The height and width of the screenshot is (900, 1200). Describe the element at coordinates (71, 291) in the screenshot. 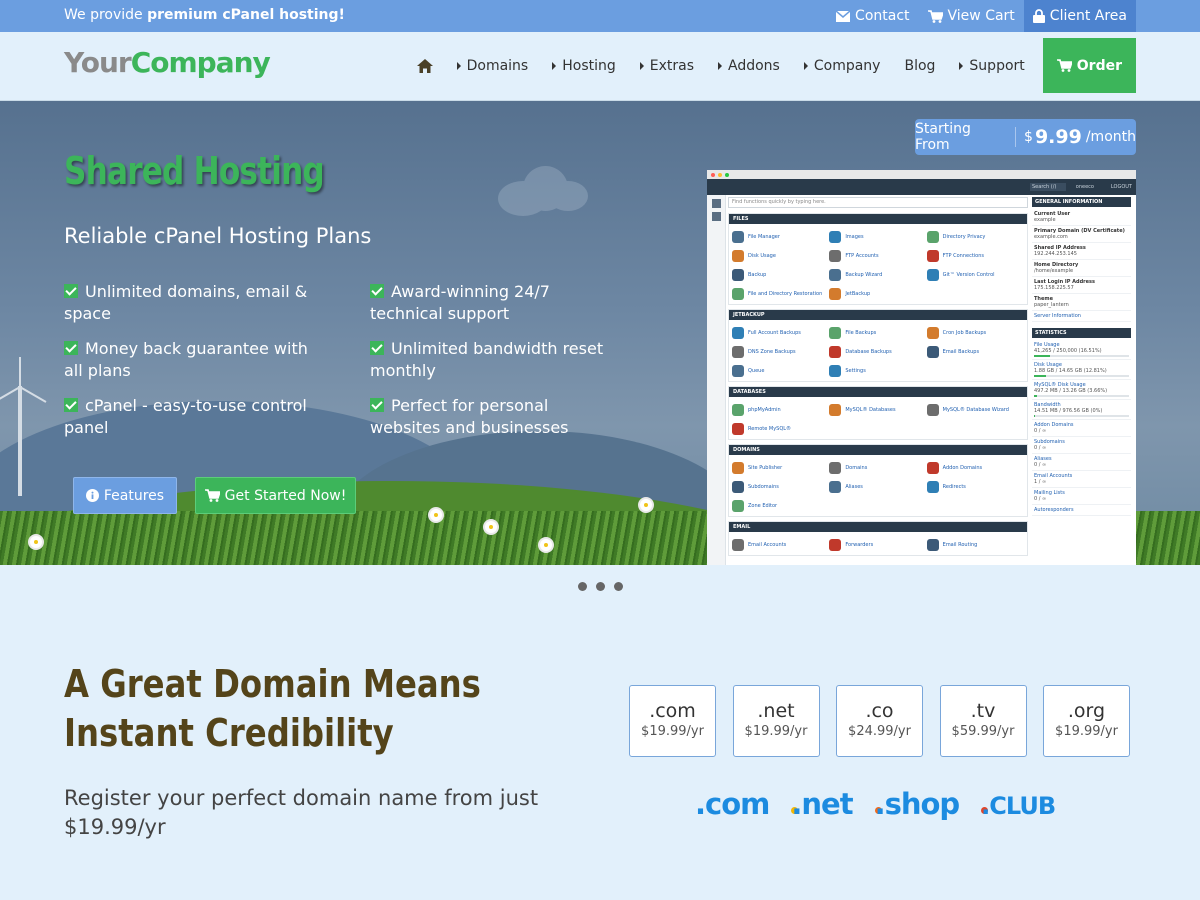

I see `checkbox-icon` at that location.